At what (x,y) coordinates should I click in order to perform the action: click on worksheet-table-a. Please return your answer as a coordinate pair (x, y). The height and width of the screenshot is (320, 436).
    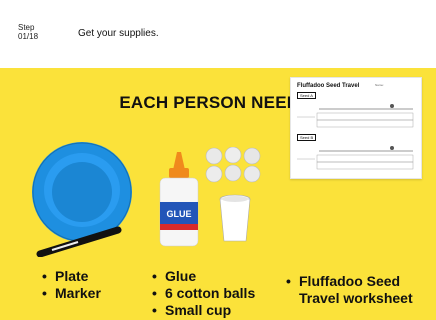
    Looking at the image, I should click on (355, 116).